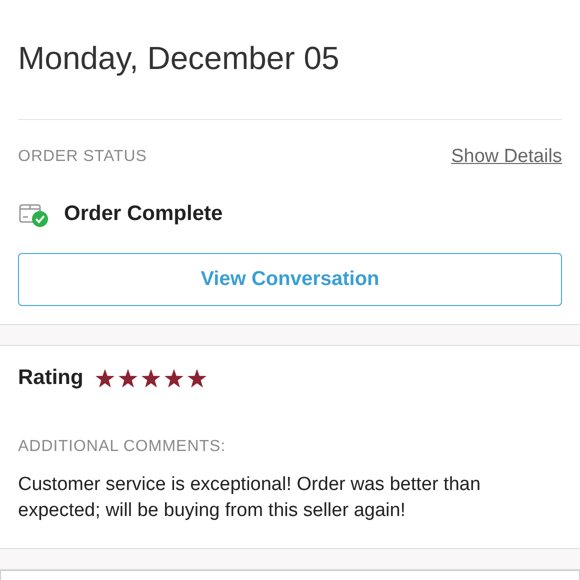 This screenshot has width=580, height=580. What do you see at coordinates (82, 157) in the screenshot?
I see `section-label: ORDER STATUS` at bounding box center [82, 157].